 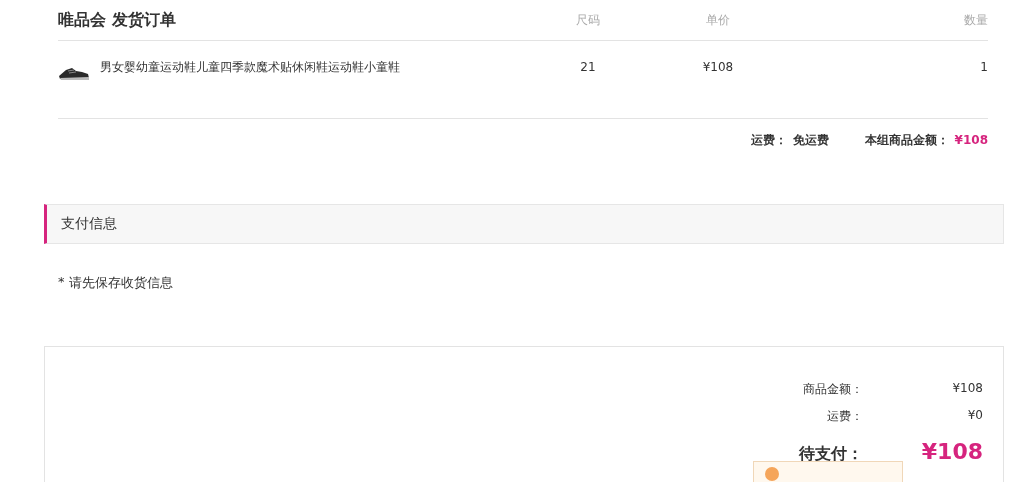 What do you see at coordinates (120, 283) in the screenshot?
I see `notice-text: 请先保存收货信息` at bounding box center [120, 283].